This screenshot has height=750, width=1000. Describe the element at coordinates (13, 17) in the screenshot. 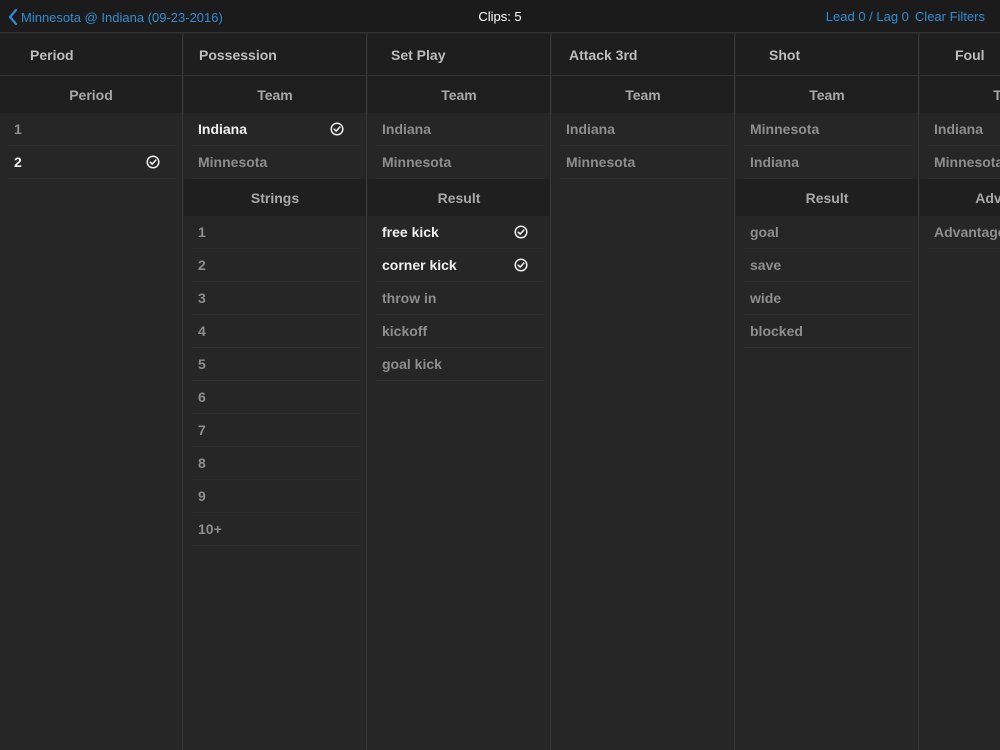

I see `chevron-left-icon` at that location.